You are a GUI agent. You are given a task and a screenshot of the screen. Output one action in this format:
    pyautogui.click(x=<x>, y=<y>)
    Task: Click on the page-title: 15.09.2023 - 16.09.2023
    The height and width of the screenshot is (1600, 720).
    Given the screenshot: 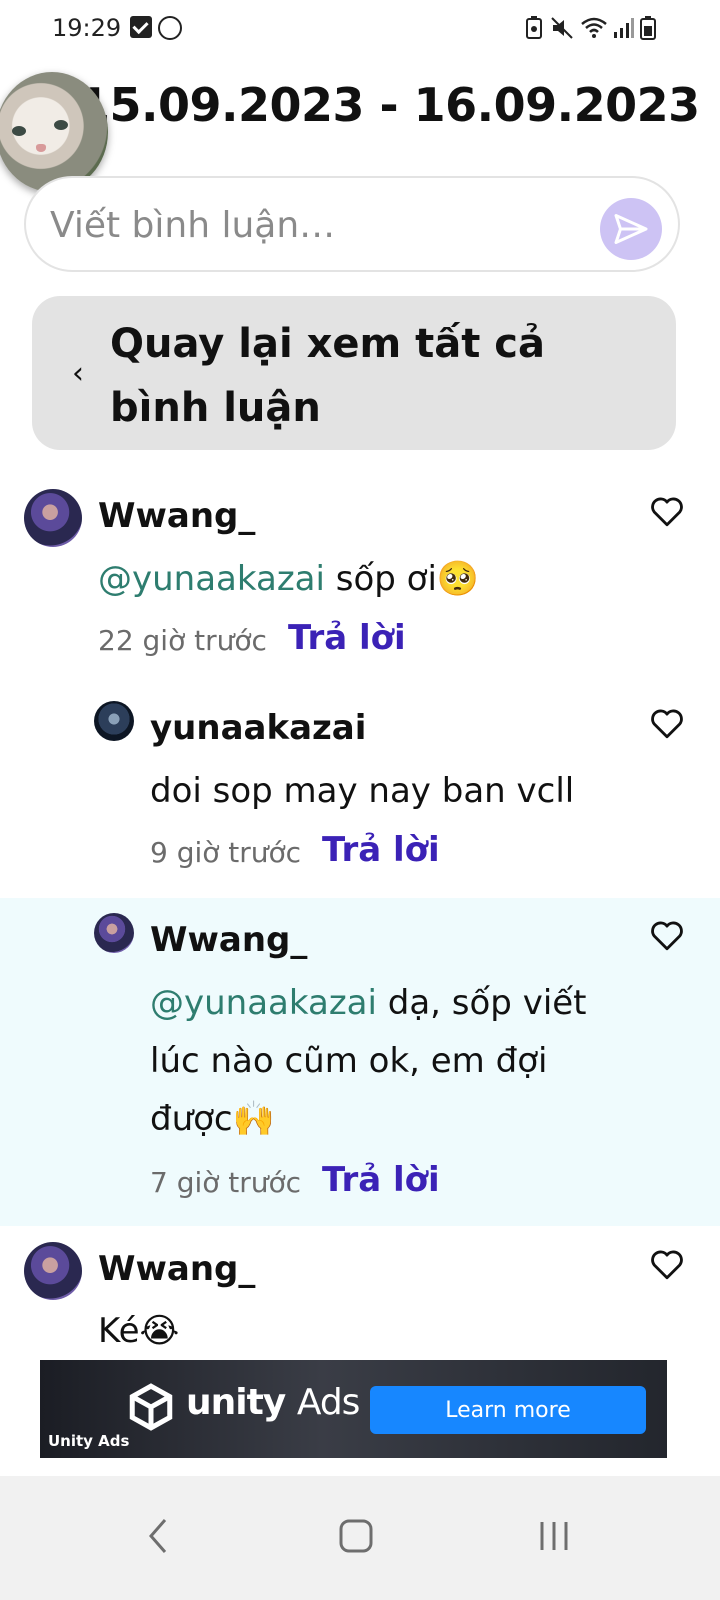 What is the action you would take?
    pyautogui.click(x=389, y=105)
    